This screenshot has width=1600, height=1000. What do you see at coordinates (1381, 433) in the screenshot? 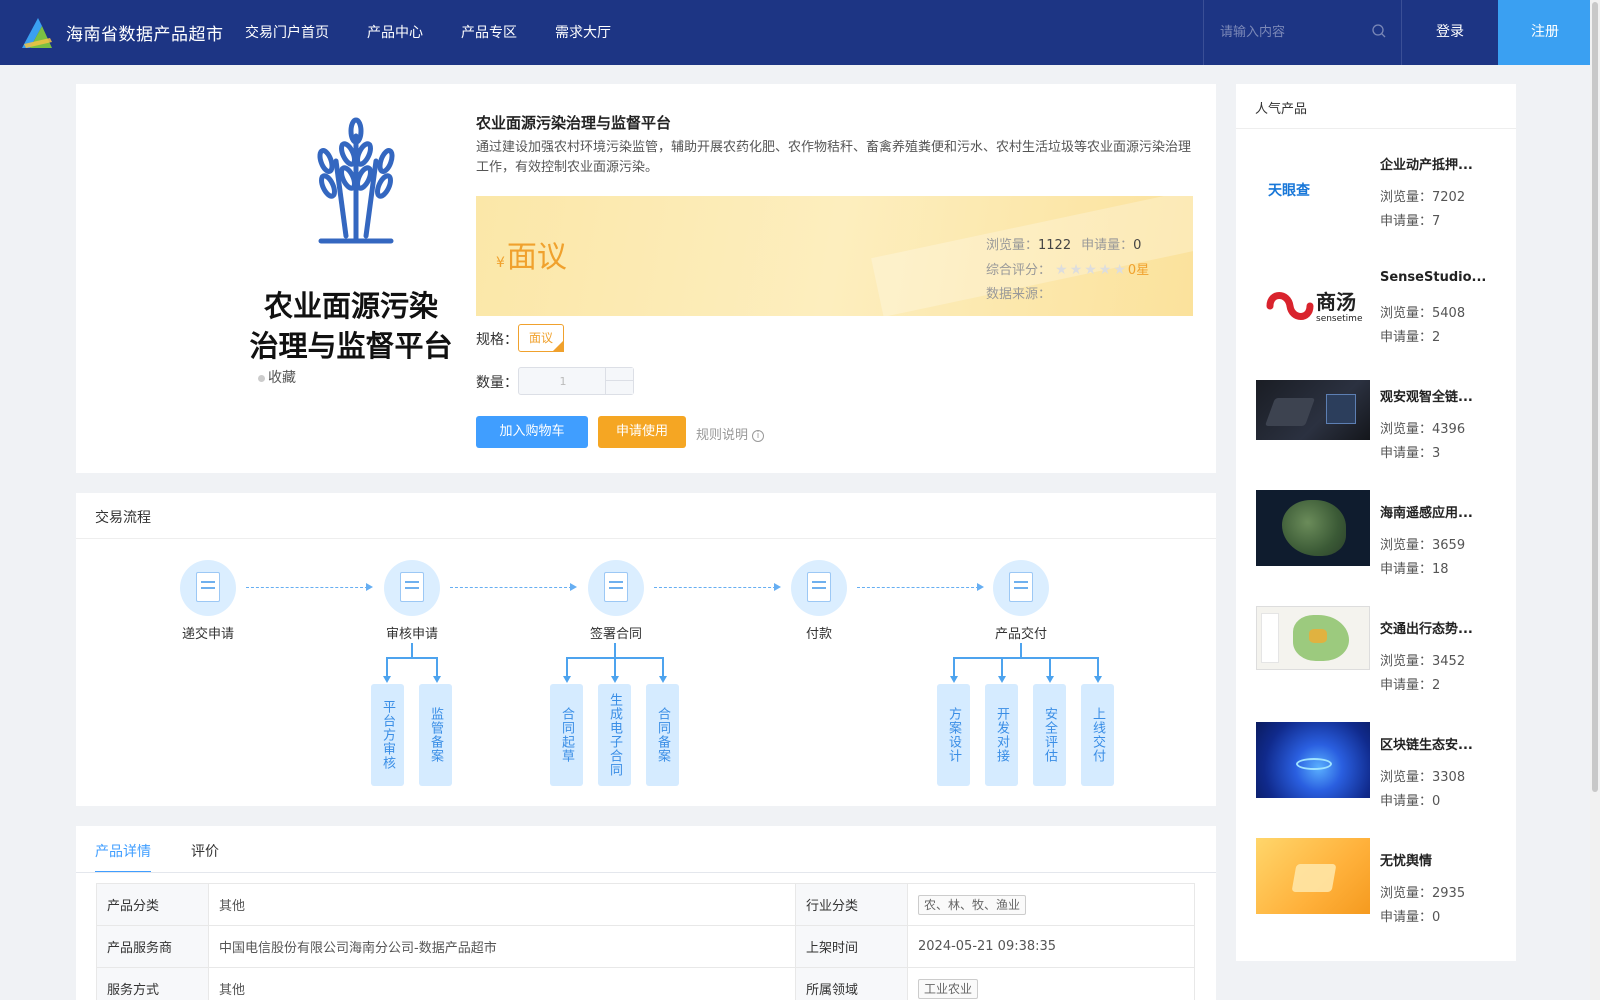
I see `popular-product-item: 观安观智全链... 浏览量：4396 申请量：3` at bounding box center [1381, 433].